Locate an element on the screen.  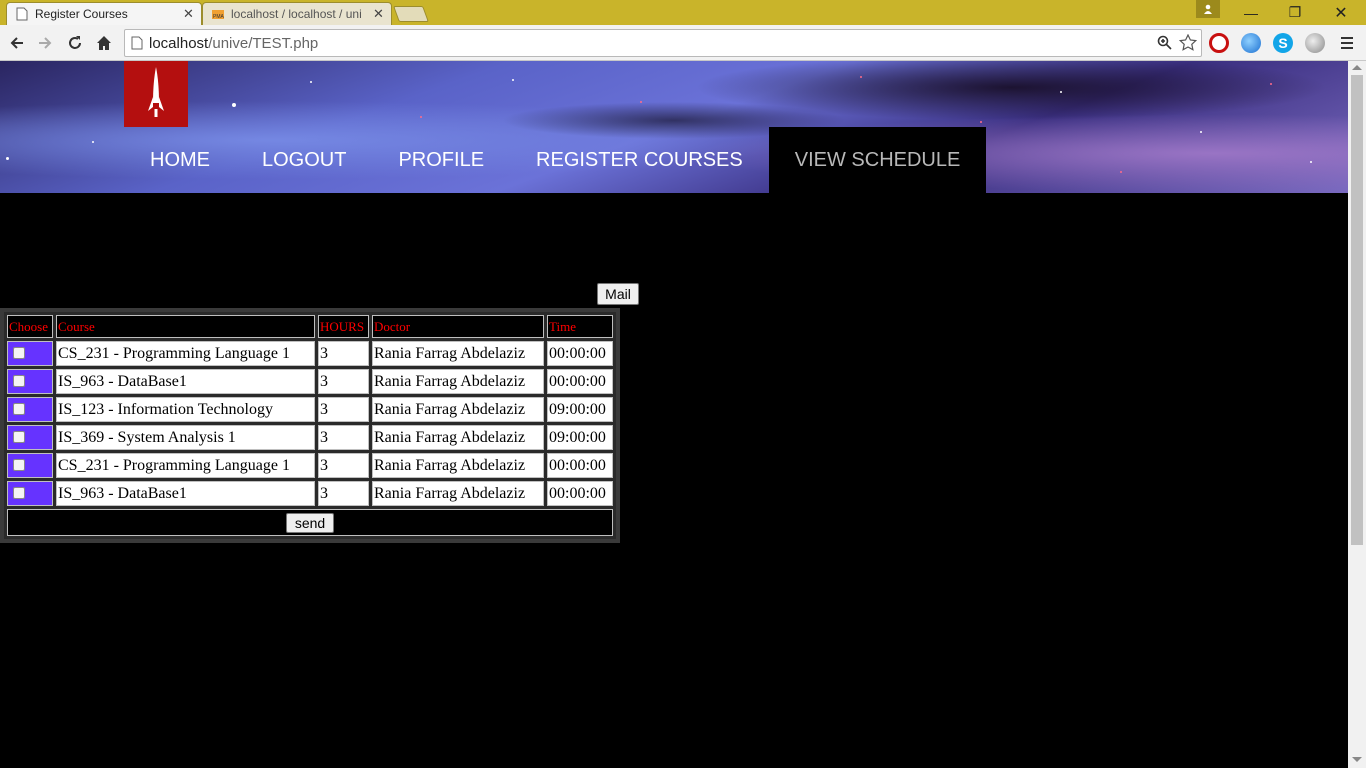
close-window-icon: ✕ is located at coordinates (1341, 12).